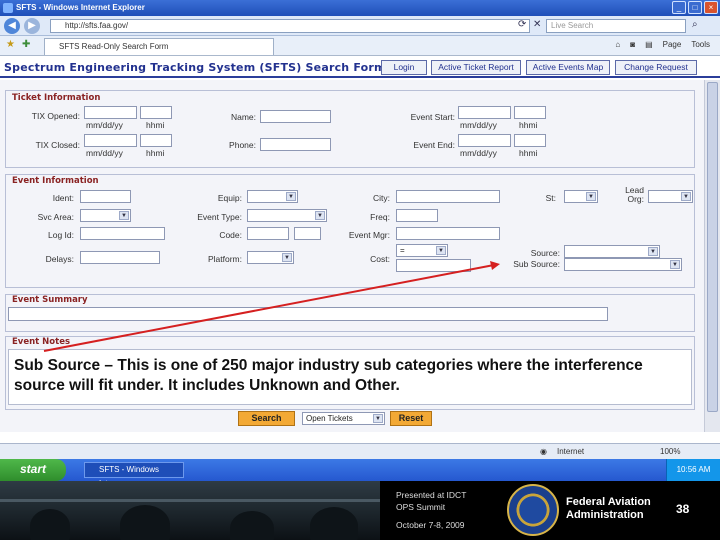 Image resolution: width=720 pixels, height=540 pixels. I want to click on internet-zone-icon: ◉, so click(543, 451).